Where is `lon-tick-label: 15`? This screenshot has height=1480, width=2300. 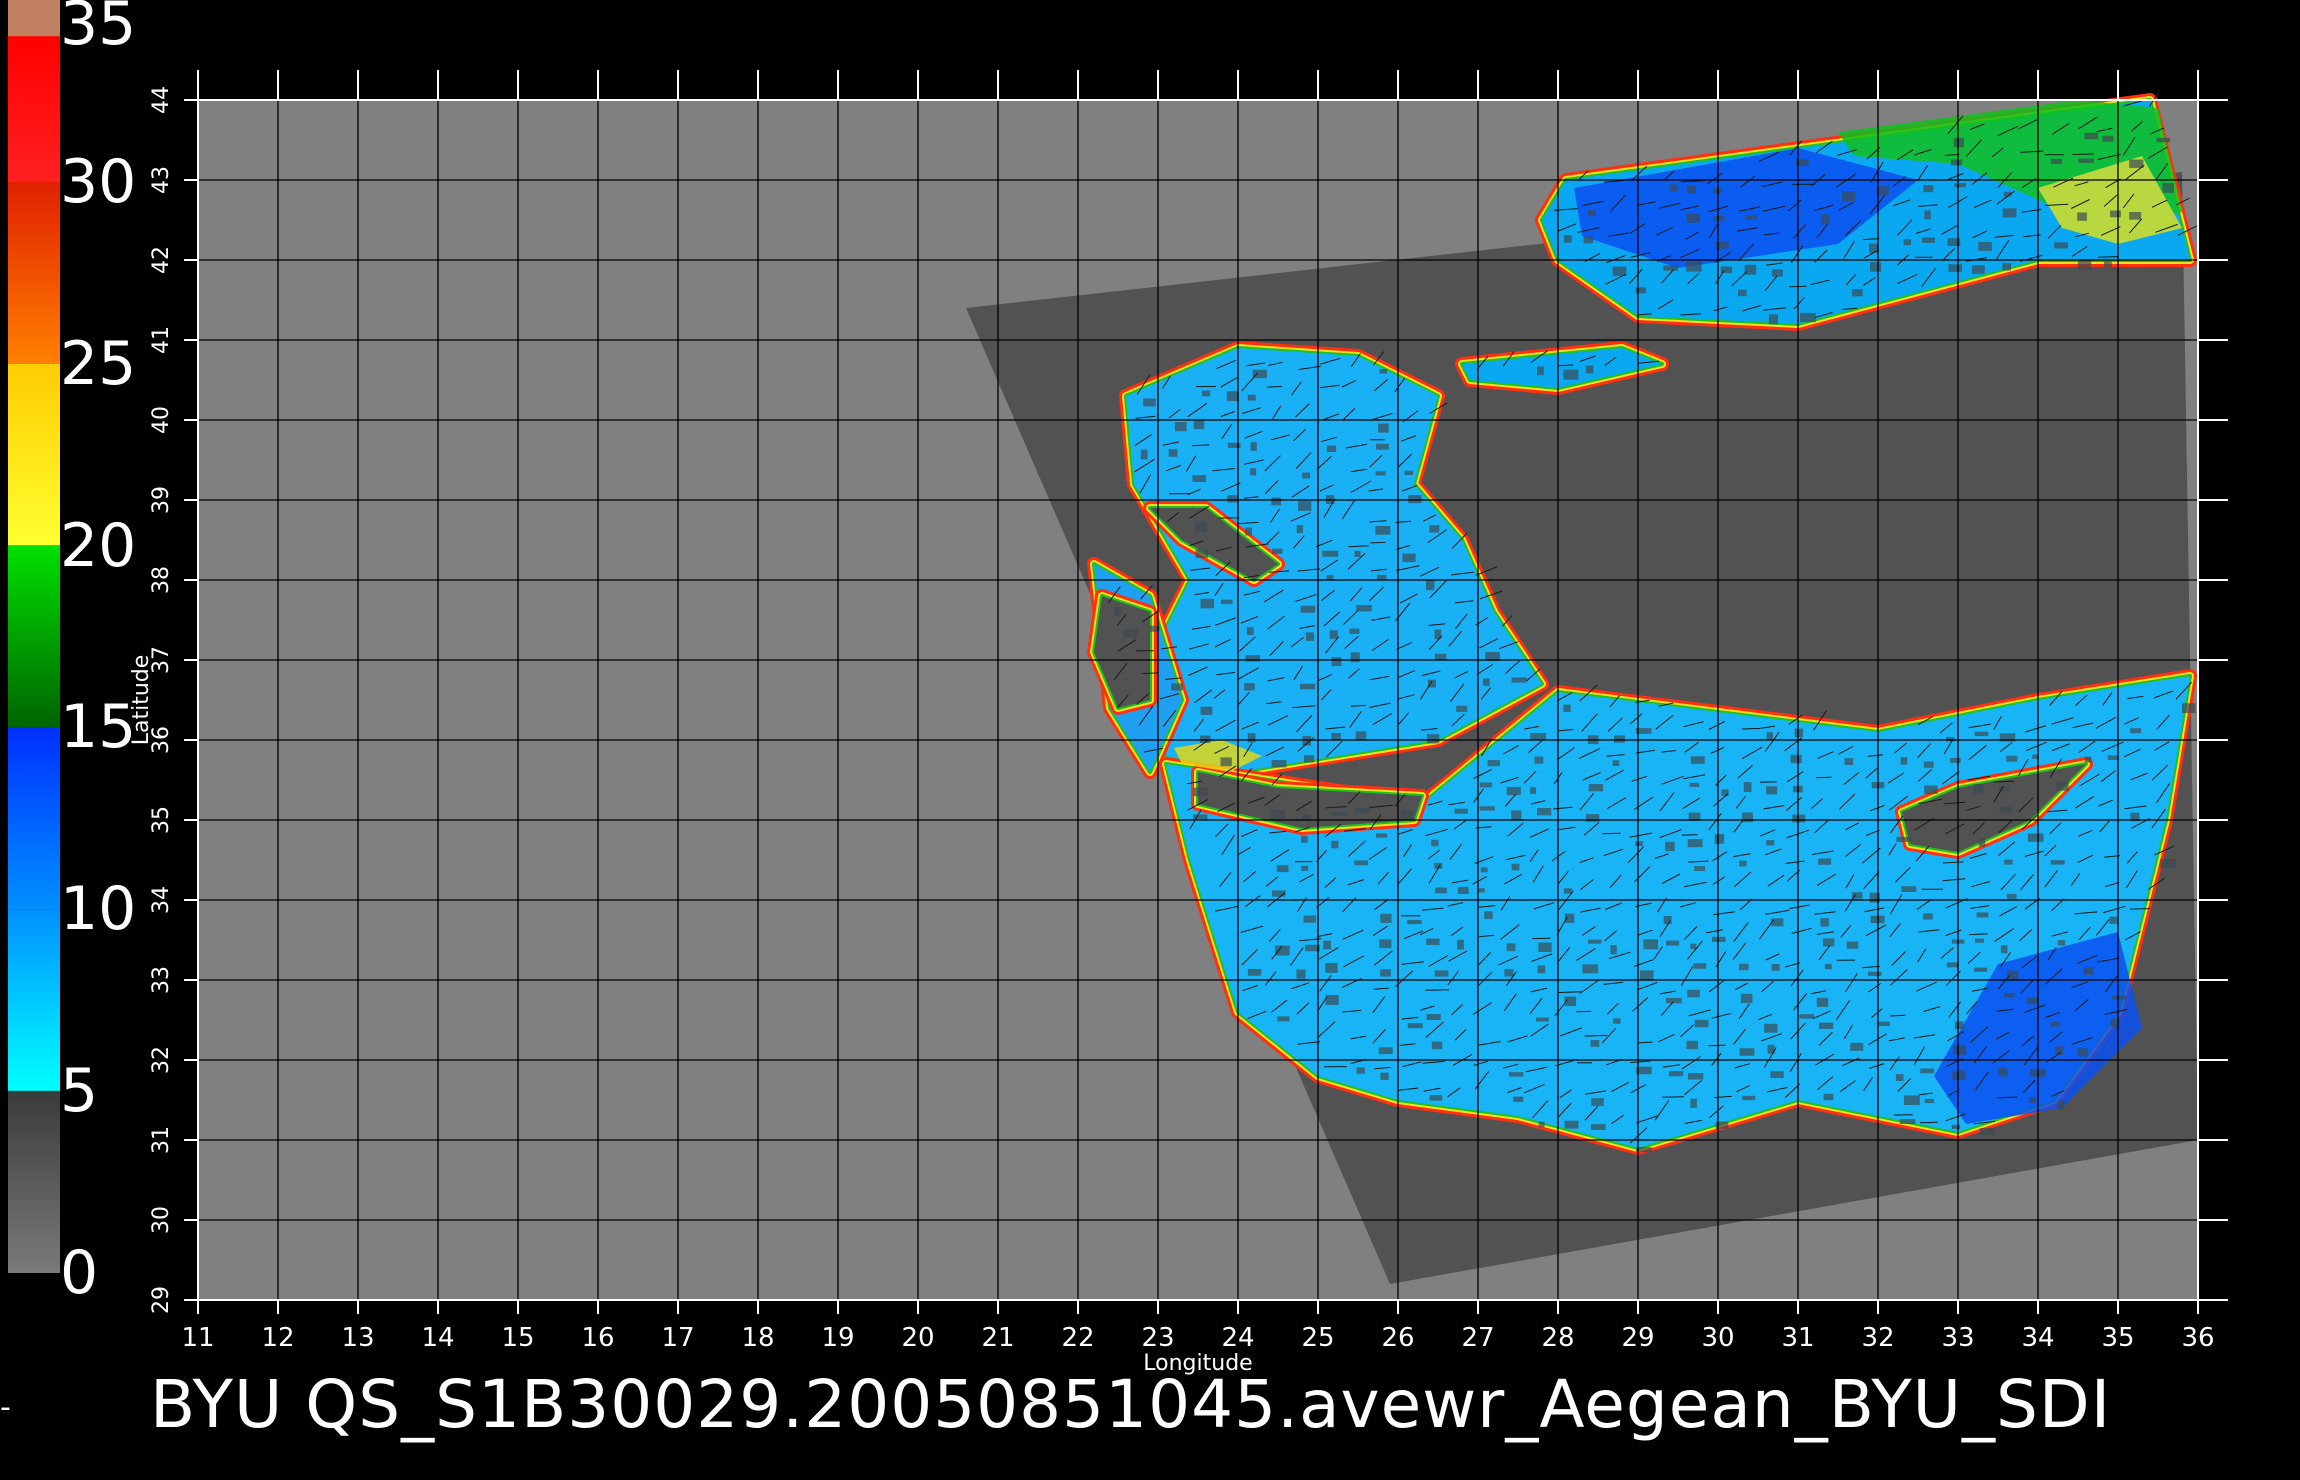
lon-tick-label: 15 is located at coordinates (517, 1338).